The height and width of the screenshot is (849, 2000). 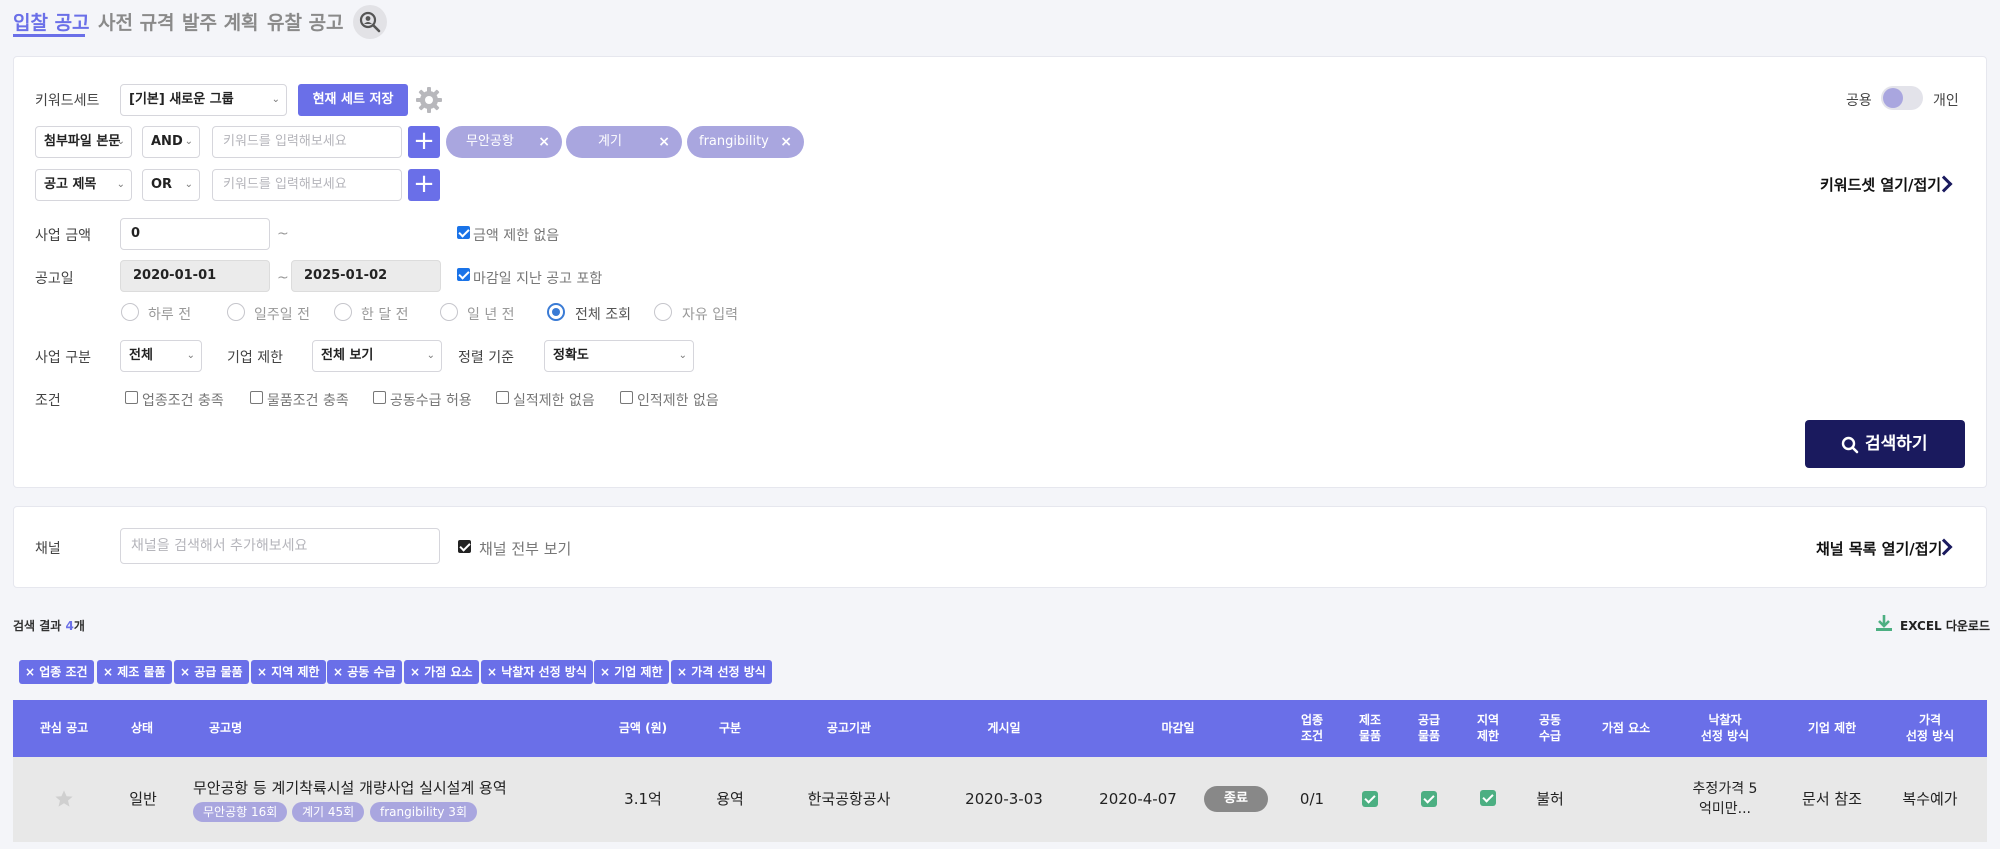 What do you see at coordinates (343, 312) in the screenshot?
I see `preset-radio-month` at bounding box center [343, 312].